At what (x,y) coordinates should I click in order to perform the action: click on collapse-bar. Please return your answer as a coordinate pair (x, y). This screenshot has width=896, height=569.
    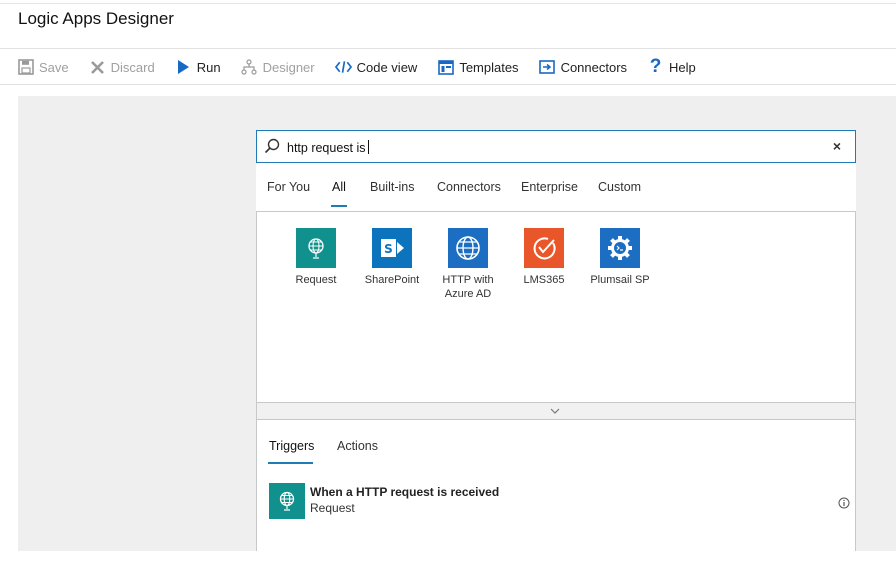
    Looking at the image, I should click on (556, 411).